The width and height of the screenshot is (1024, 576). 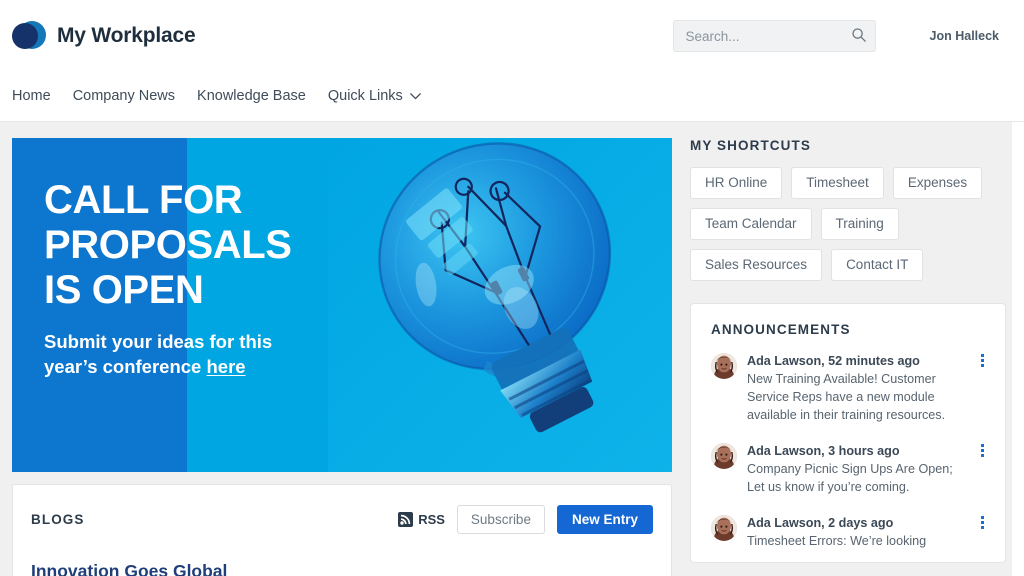 I want to click on user-name-label: Jon Halleck, so click(x=964, y=36).